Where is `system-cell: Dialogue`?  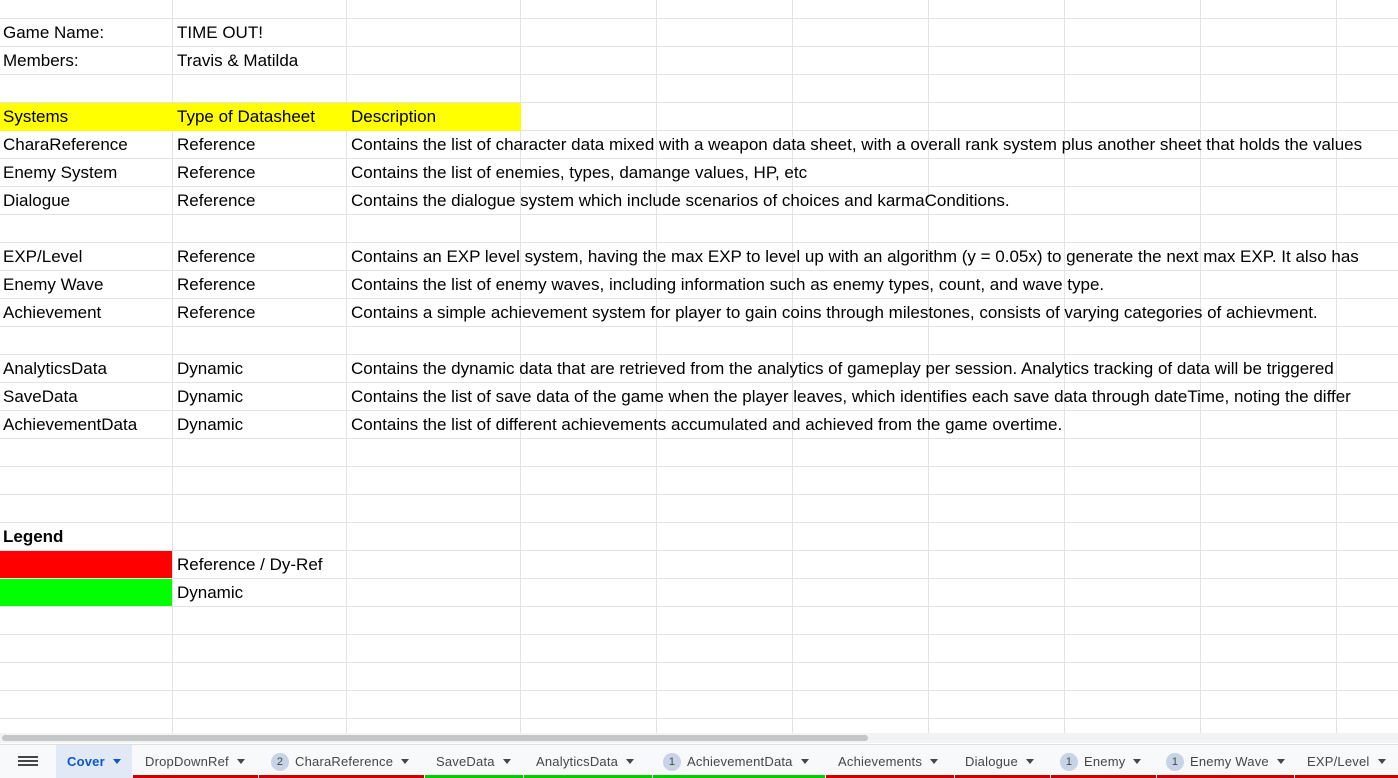
system-cell: Dialogue is located at coordinates (86, 201).